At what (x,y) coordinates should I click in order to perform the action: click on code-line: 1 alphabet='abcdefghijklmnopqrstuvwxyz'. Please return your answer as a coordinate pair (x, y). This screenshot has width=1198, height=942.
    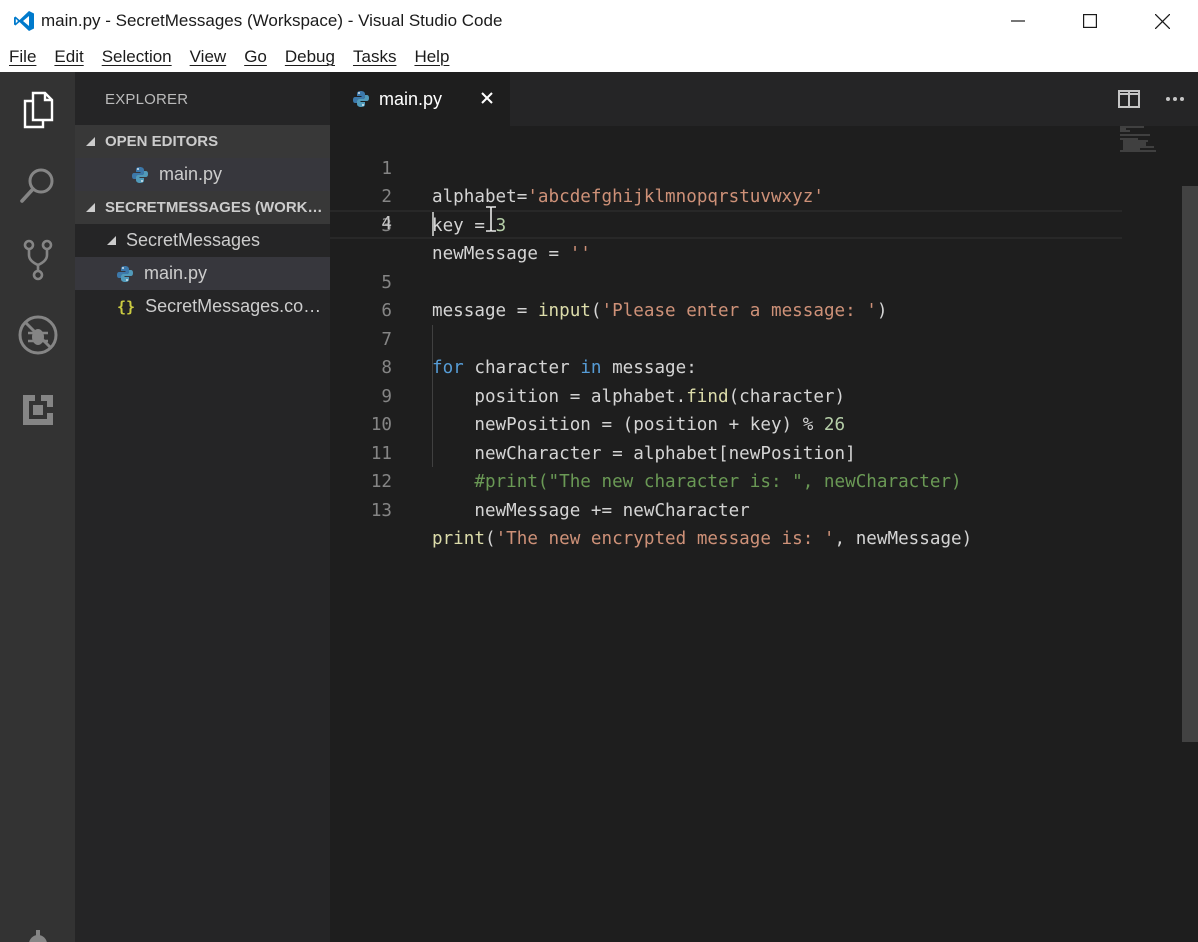
    Looking at the image, I should click on (726, 167).